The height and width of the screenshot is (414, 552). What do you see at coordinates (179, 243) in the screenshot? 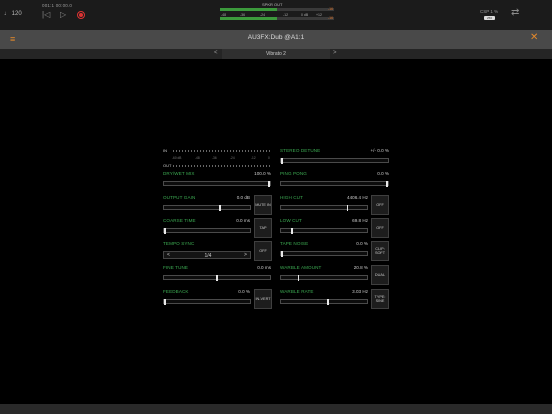
I see `tempo-sync-label: TEMPO SYNC` at bounding box center [179, 243].